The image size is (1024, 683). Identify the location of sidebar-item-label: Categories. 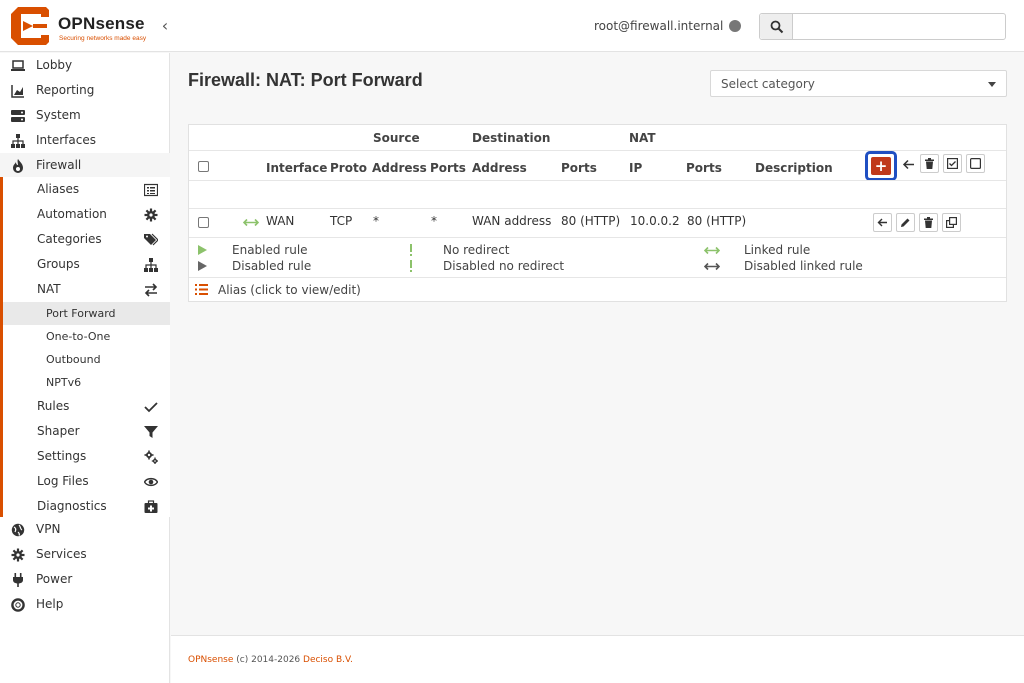
(69, 239).